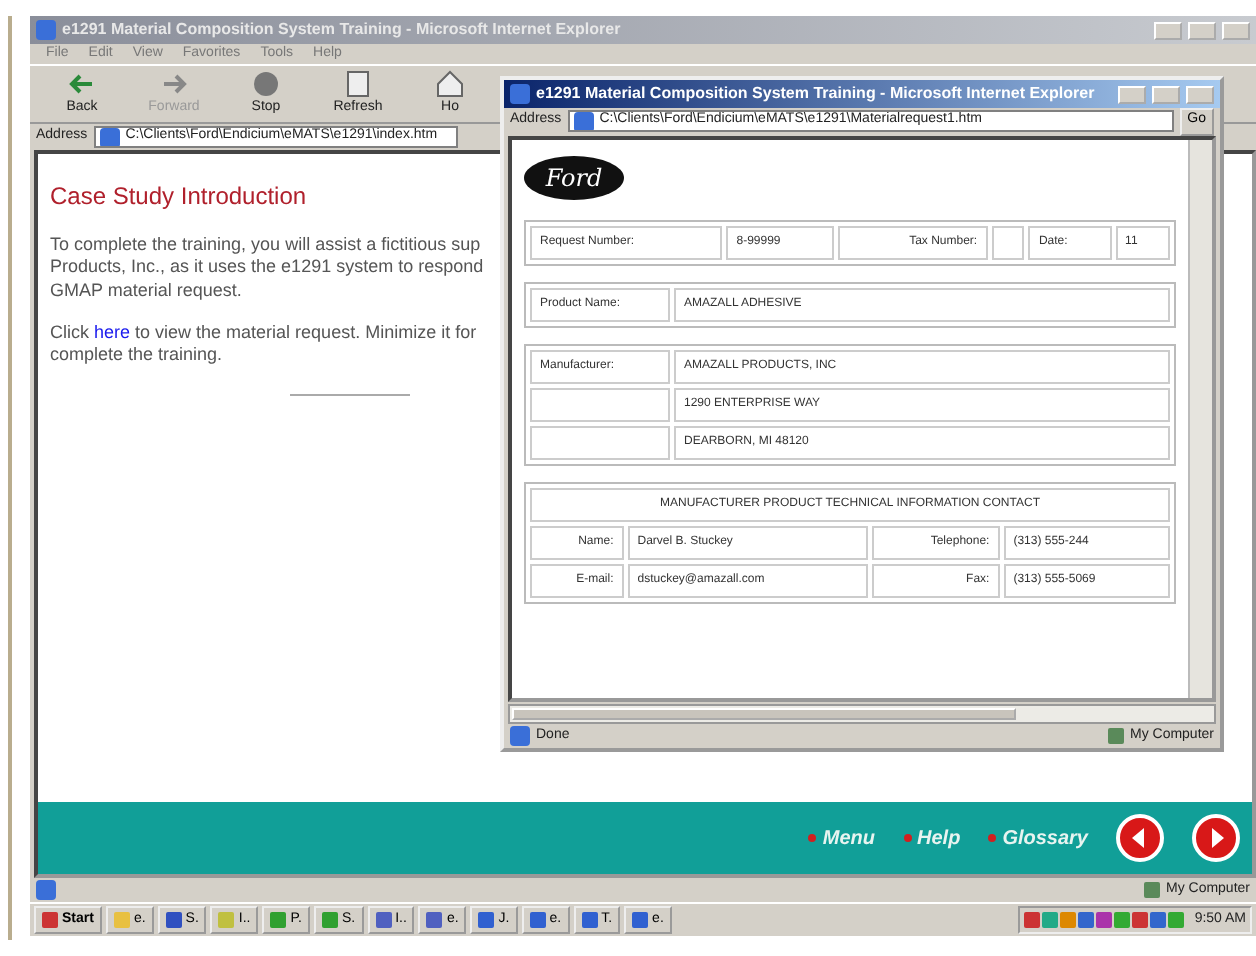  Describe the element at coordinates (1140, 838) in the screenshot. I see `previous-button` at that location.